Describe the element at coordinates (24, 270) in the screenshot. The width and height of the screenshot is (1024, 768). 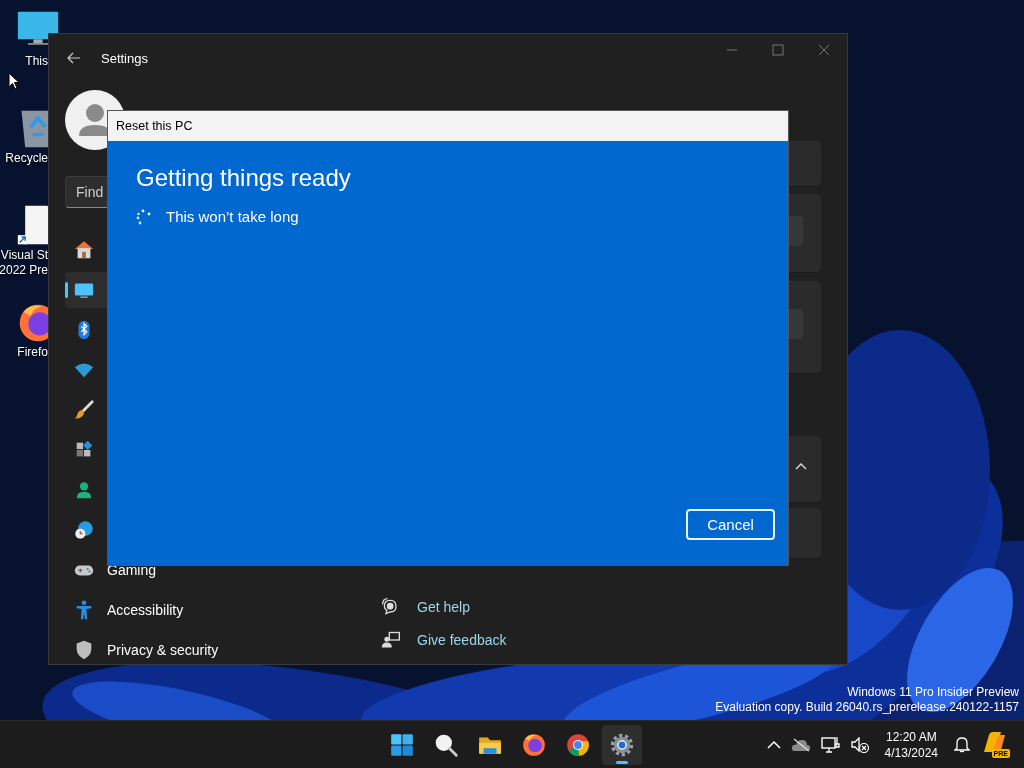
I see `desktop-icon-label: 2022 Pre` at that location.